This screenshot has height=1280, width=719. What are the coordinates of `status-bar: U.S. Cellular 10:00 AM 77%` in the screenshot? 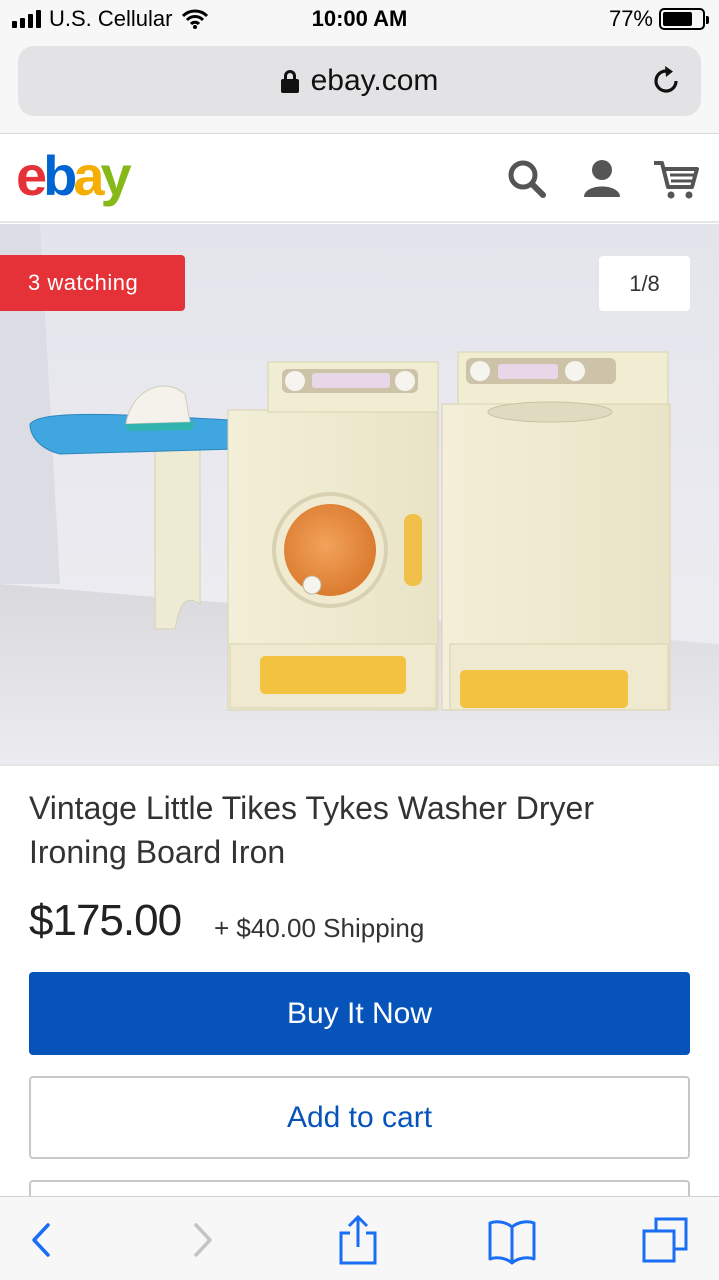 It's located at (359, 20).